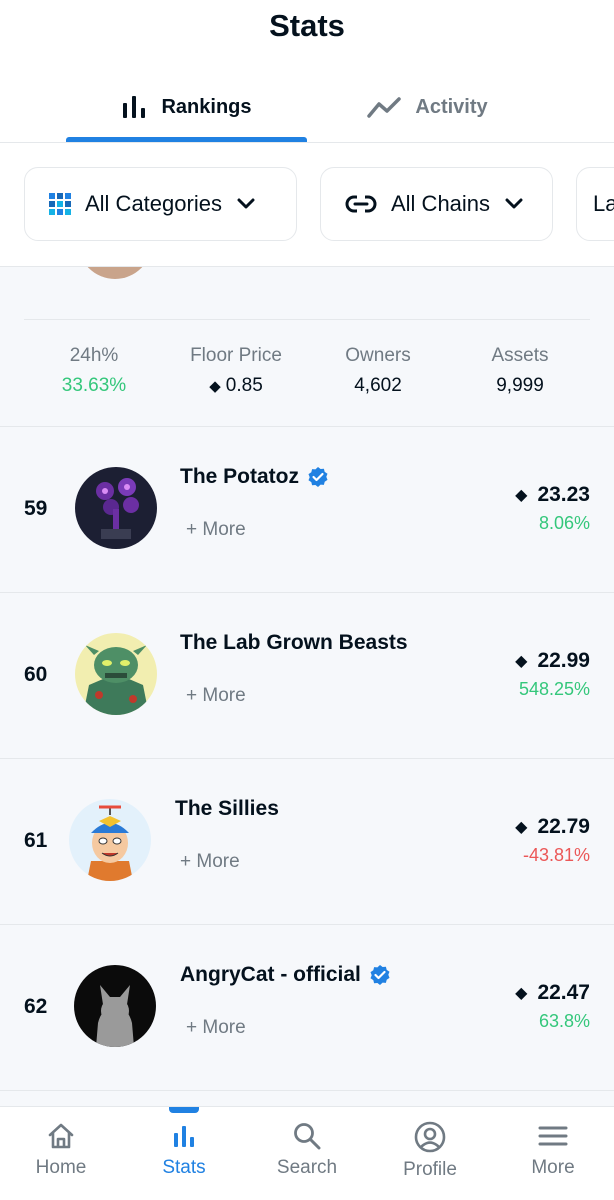 This screenshot has width=614, height=1200. Describe the element at coordinates (361, 204) in the screenshot. I see `link-icon` at that location.